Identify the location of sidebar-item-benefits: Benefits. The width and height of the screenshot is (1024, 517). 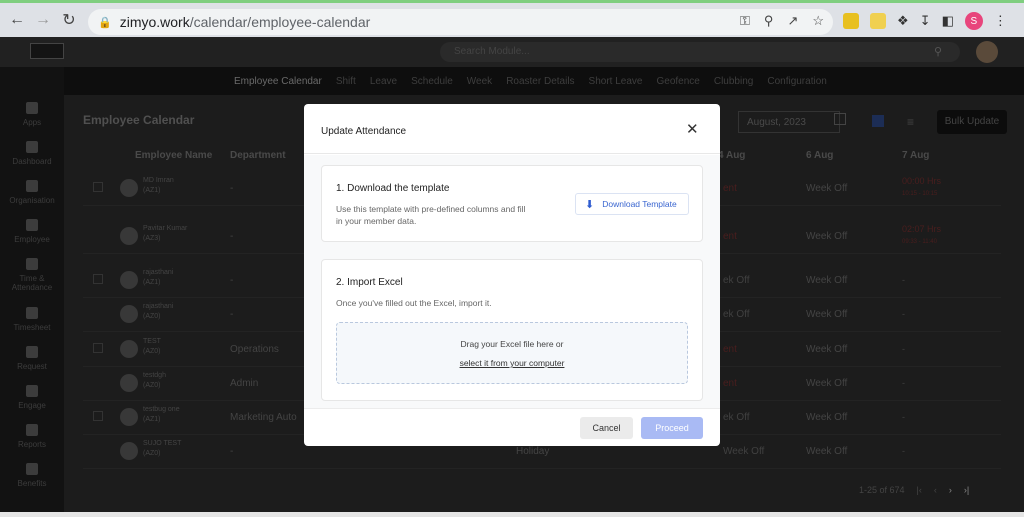
(32, 475).